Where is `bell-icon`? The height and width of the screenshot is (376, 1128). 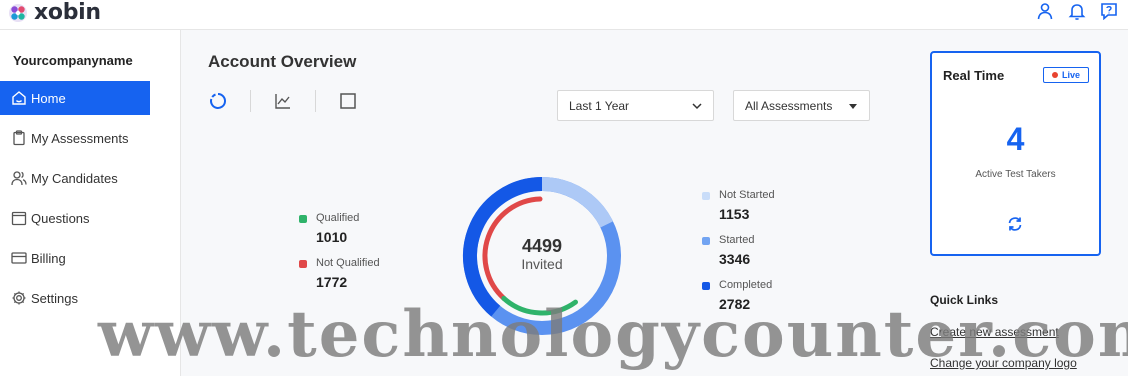
bell-icon is located at coordinates (1077, 11).